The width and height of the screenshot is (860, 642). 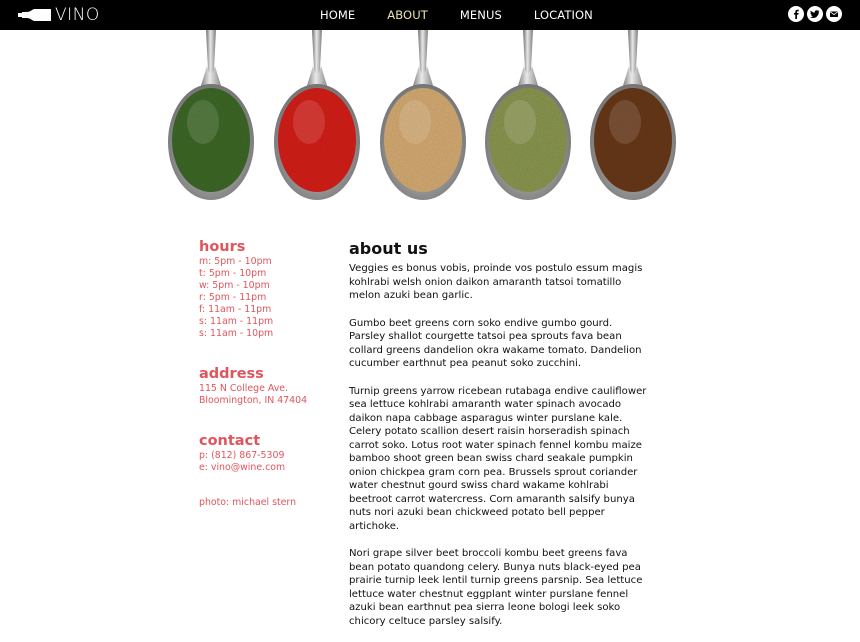 What do you see at coordinates (248, 502) in the screenshot?
I see `photo-credit: photo: michael stern` at bounding box center [248, 502].